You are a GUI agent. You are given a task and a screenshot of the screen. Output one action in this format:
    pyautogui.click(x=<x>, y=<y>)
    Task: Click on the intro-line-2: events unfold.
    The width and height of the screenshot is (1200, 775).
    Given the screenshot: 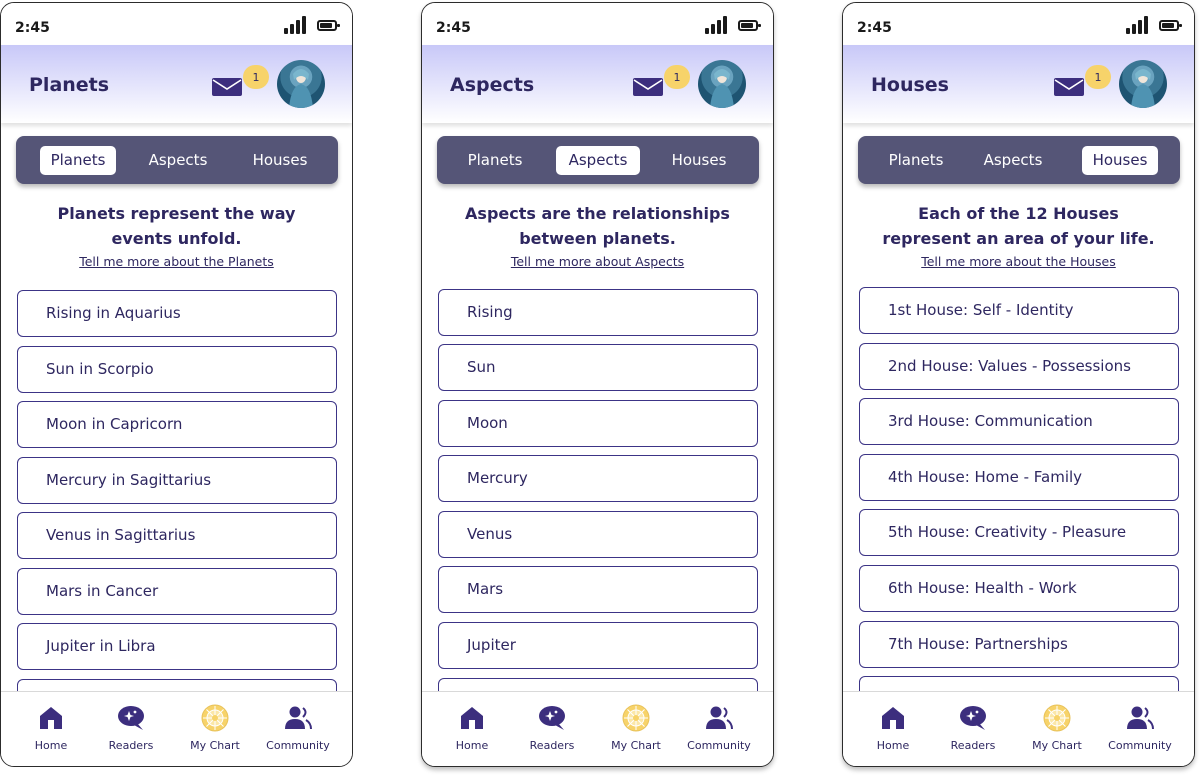 What is the action you would take?
    pyautogui.click(x=176, y=238)
    